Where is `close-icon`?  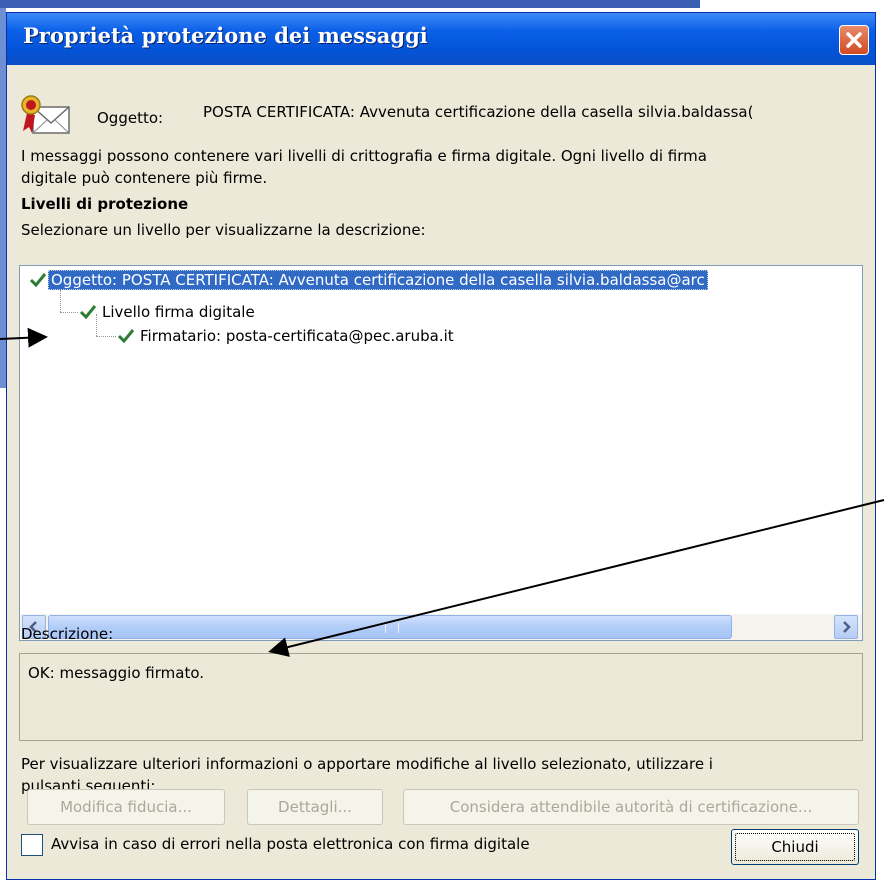
close-icon is located at coordinates (854, 40).